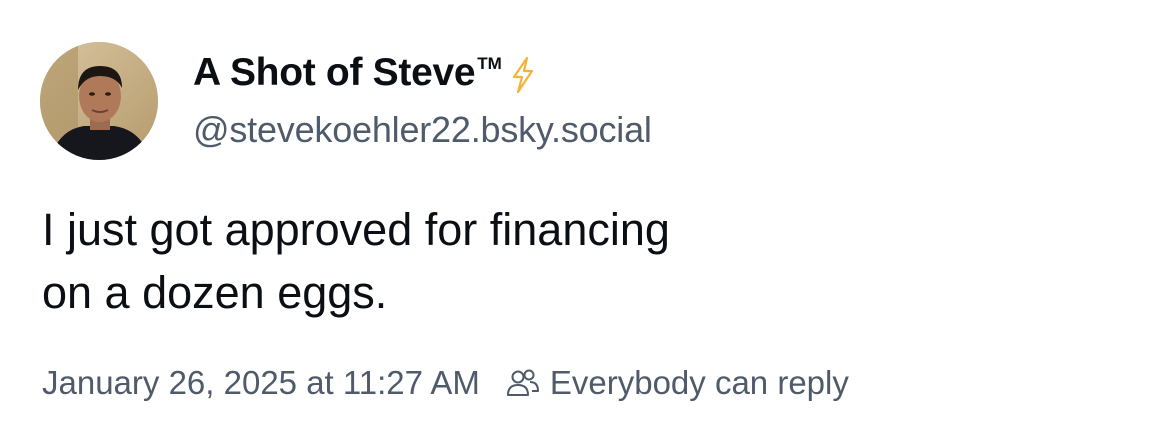 The height and width of the screenshot is (428, 1152). Describe the element at coordinates (489, 63) in the screenshot. I see `trademark-symbol: TM` at that location.